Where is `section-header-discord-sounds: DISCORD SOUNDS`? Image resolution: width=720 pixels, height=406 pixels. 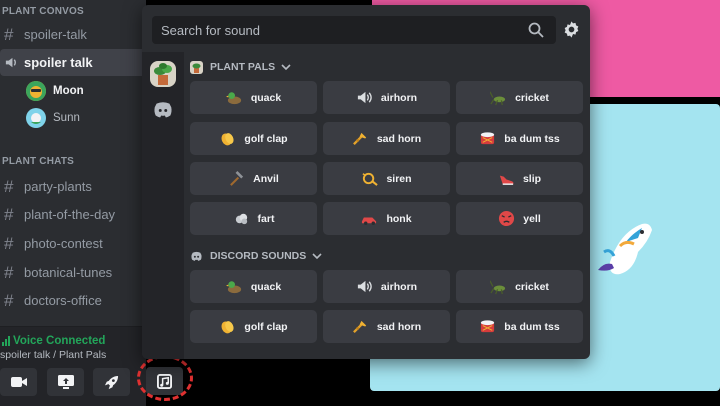 section-header-discord-sounds: DISCORD SOUNDS is located at coordinates (256, 256).